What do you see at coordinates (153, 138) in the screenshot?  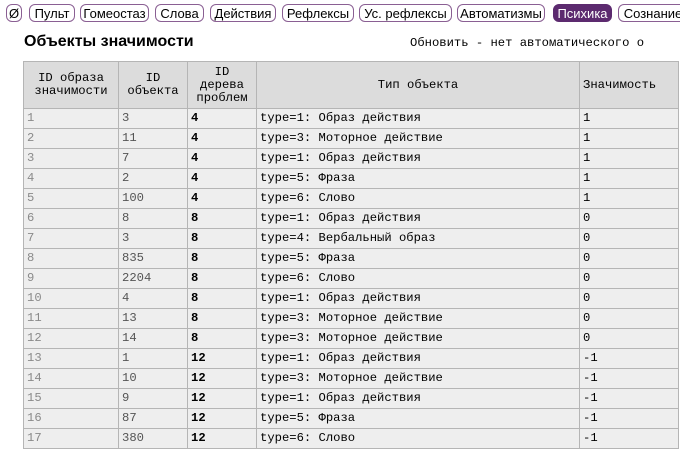 I see `cell-object-id: 11` at bounding box center [153, 138].